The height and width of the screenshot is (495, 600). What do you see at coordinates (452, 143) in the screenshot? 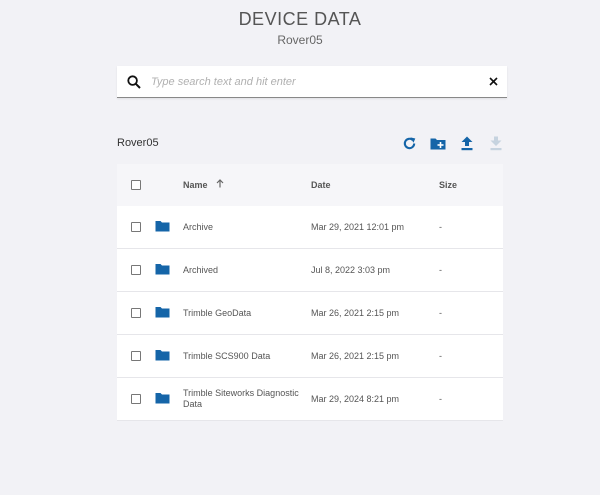
I see `toolbar-actions` at bounding box center [452, 143].